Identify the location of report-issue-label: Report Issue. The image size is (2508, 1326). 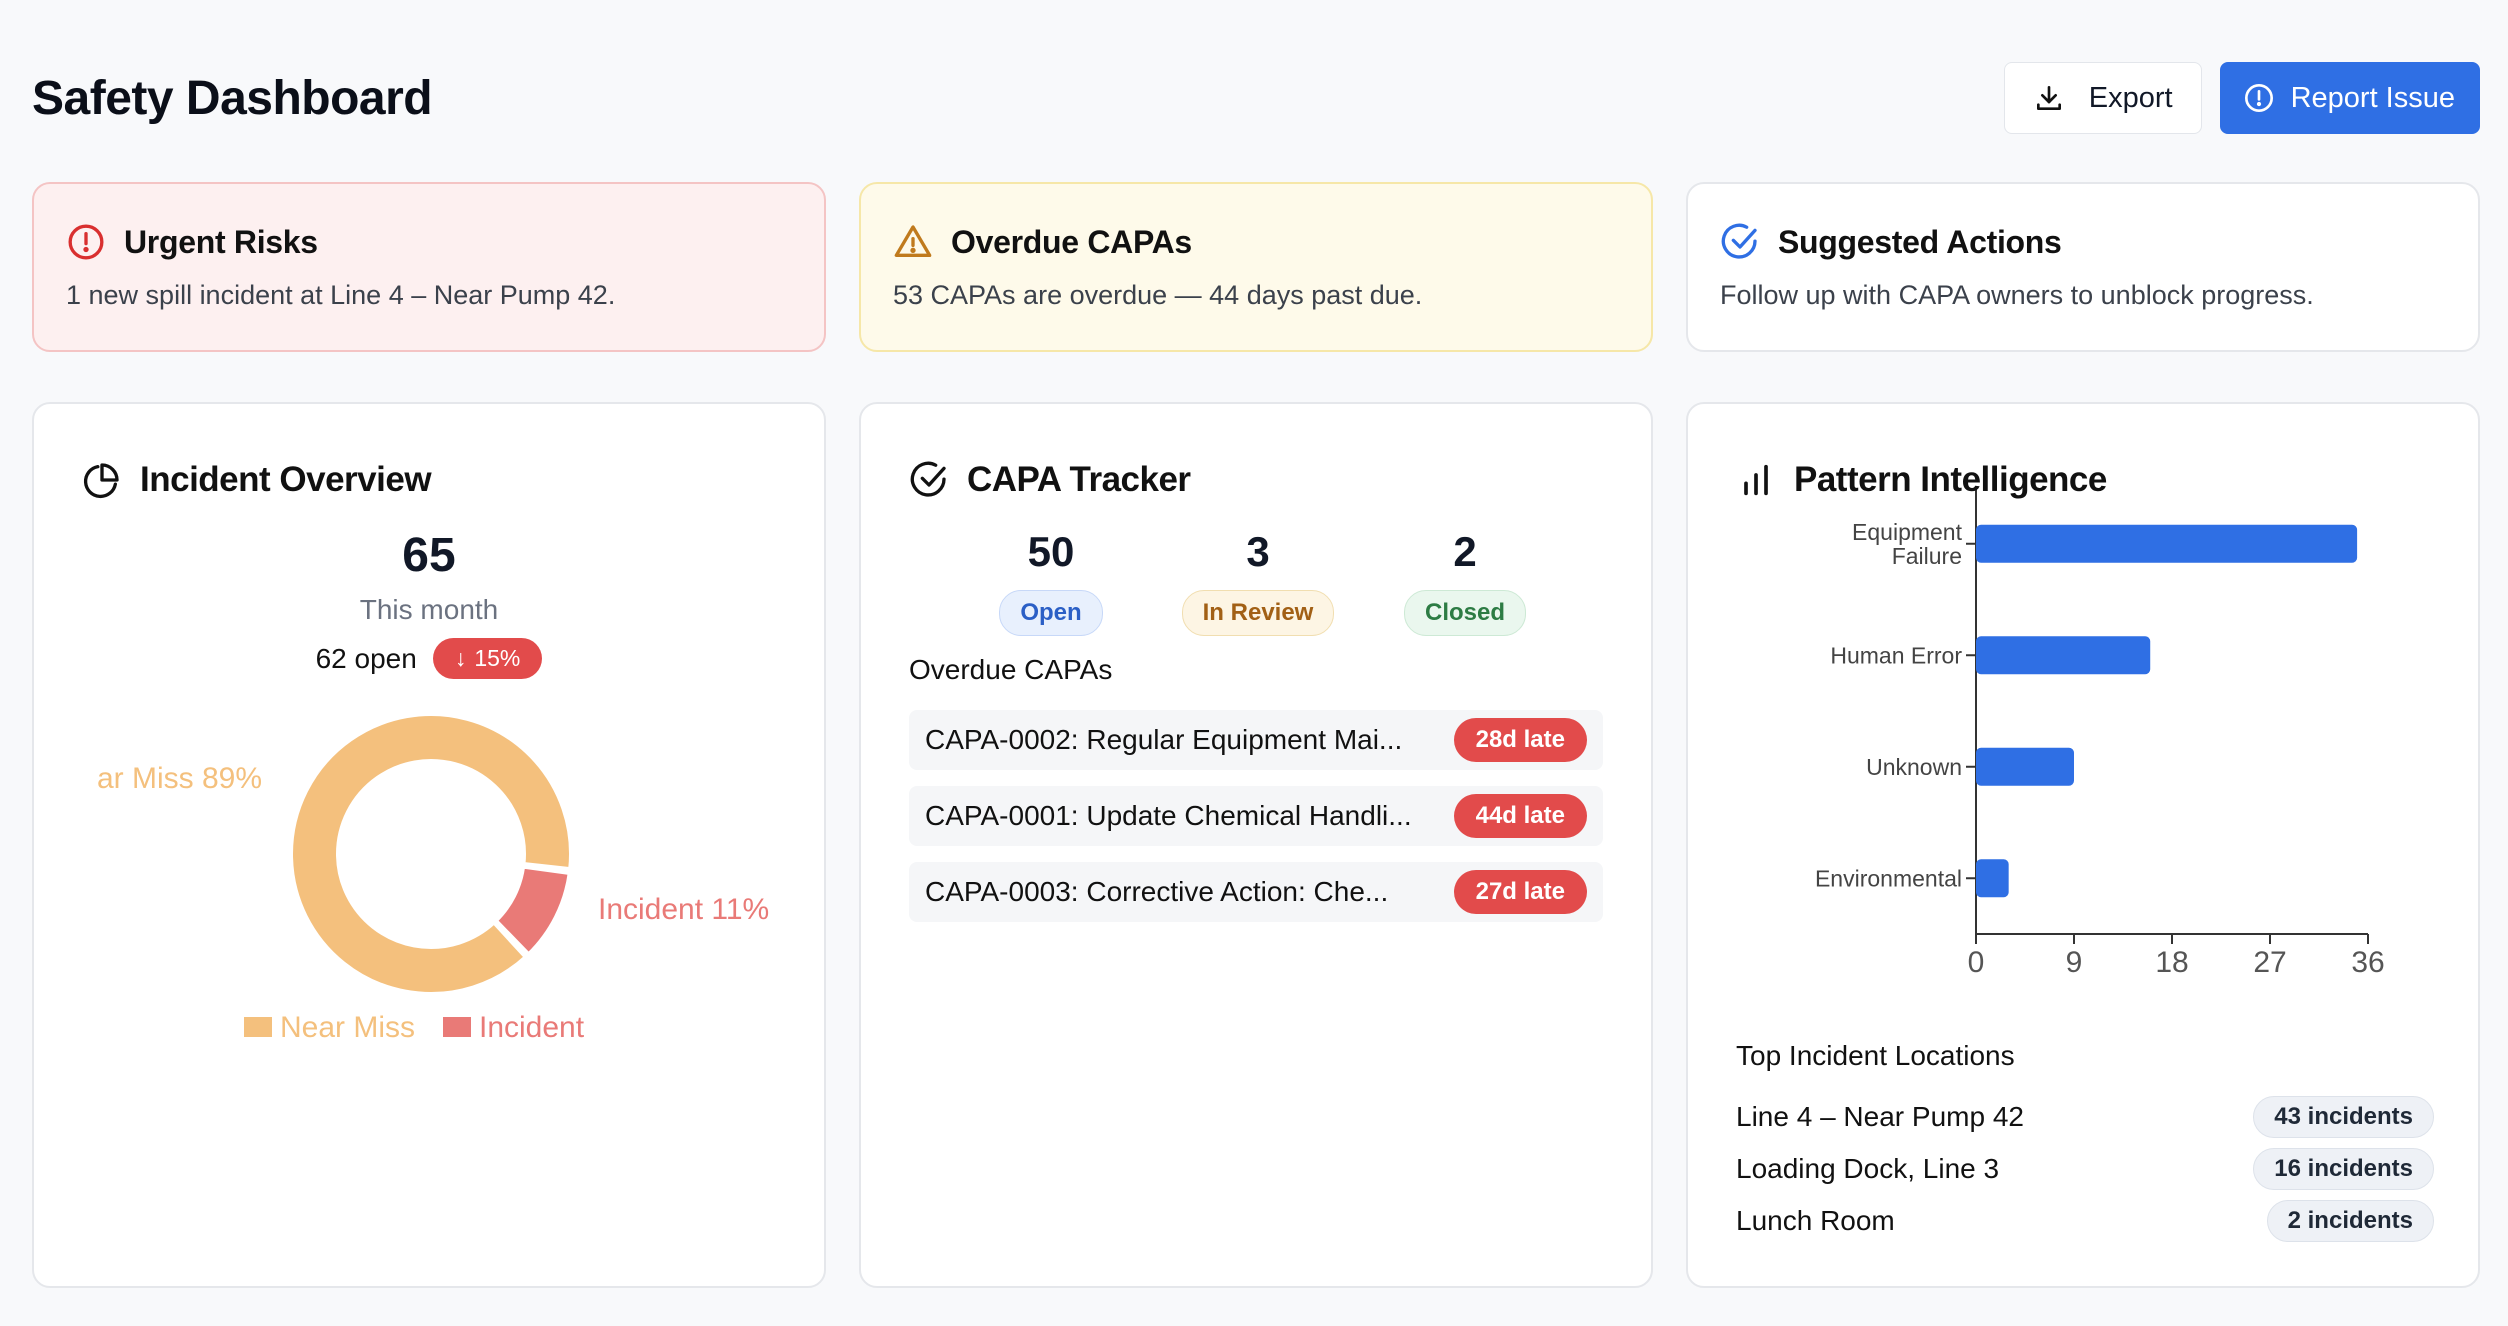
(2372, 97).